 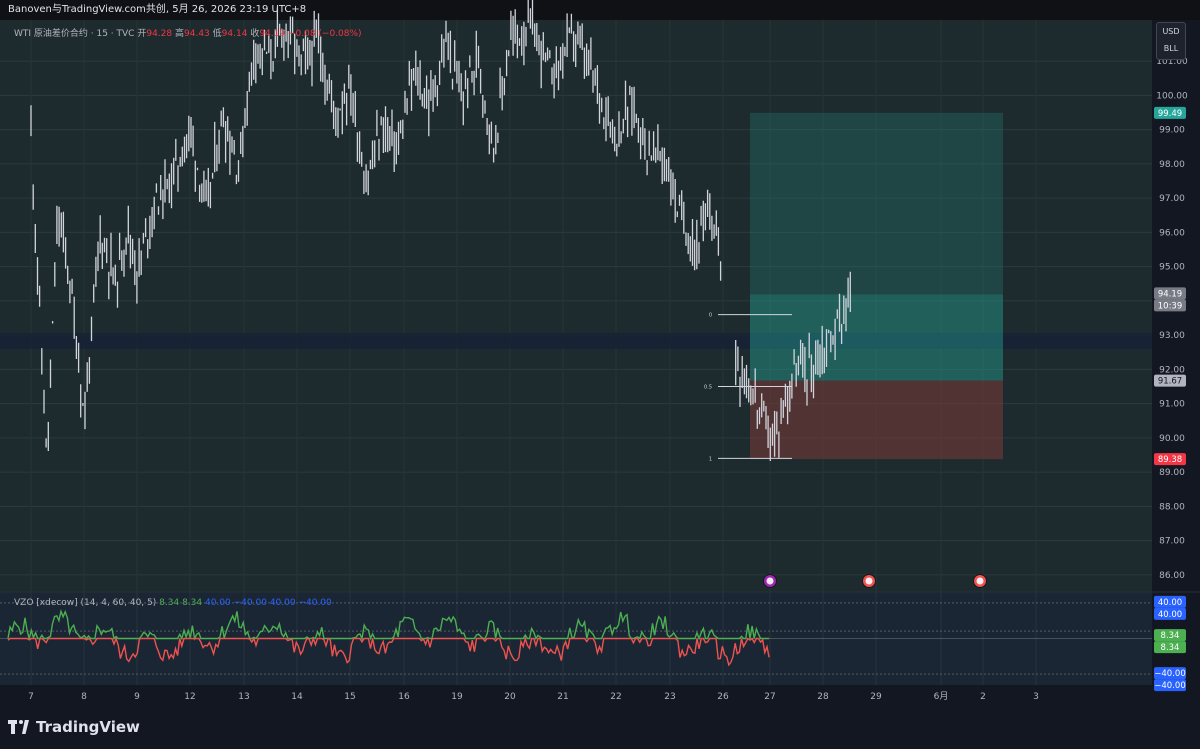 I want to click on high-value: 94.43, so click(x=197, y=34).